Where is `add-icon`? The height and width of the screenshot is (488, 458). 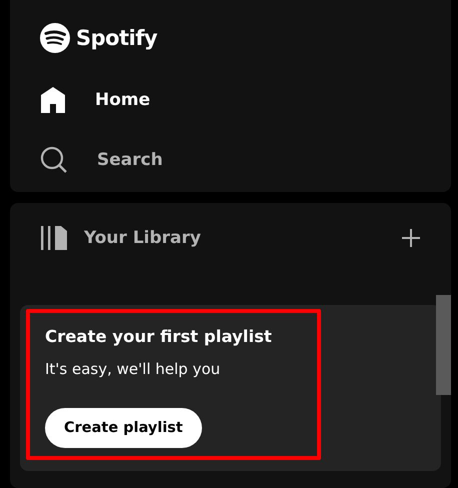
add-icon is located at coordinates (411, 238).